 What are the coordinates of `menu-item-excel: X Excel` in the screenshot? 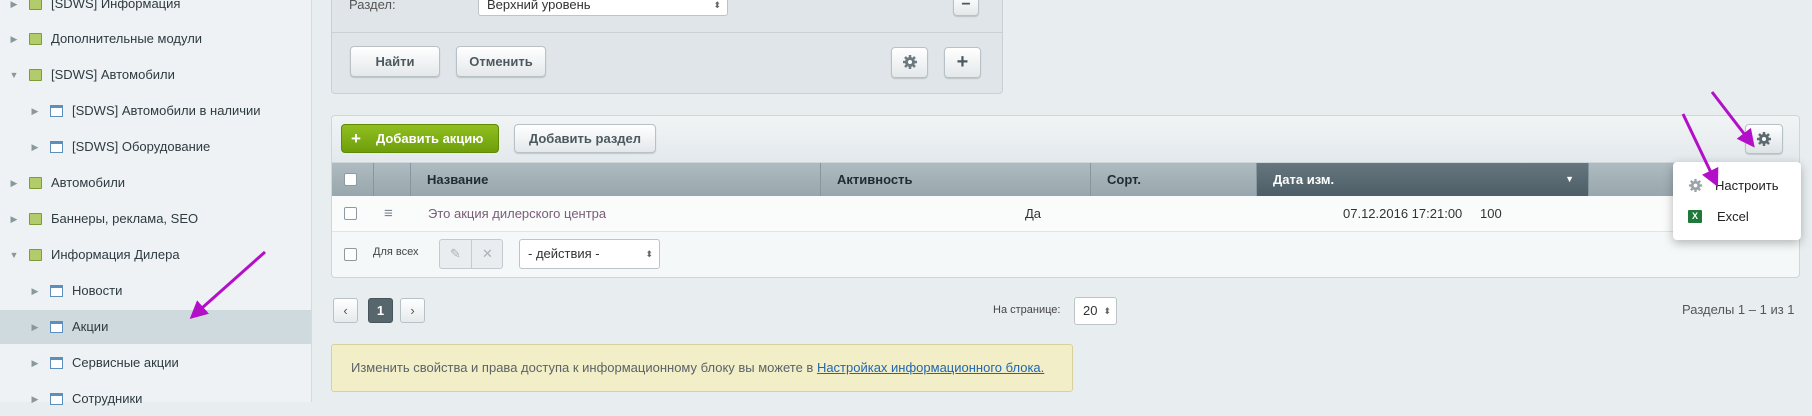 It's located at (1737, 217).